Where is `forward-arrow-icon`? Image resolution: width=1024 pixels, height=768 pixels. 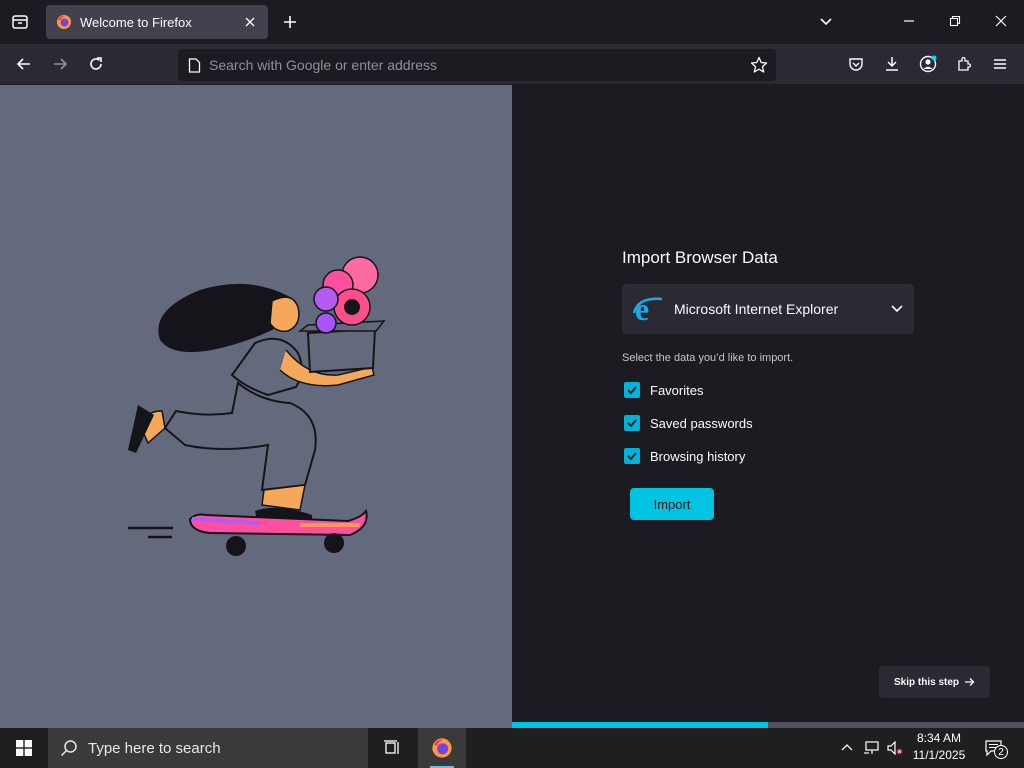
forward-arrow-icon is located at coordinates (60, 64).